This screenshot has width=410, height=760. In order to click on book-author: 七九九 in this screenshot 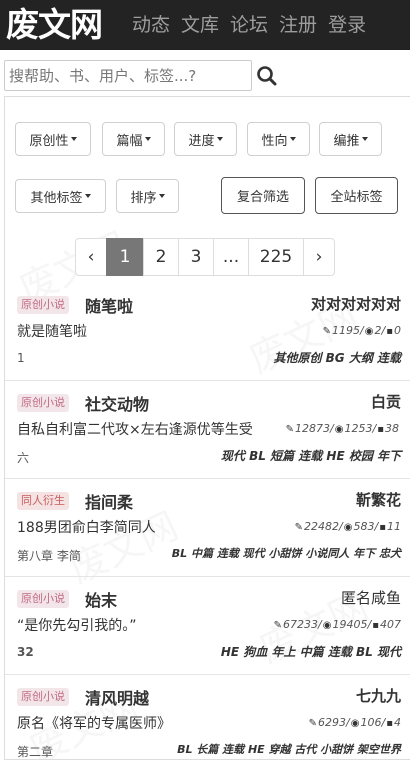, I will do `click(378, 695)`.